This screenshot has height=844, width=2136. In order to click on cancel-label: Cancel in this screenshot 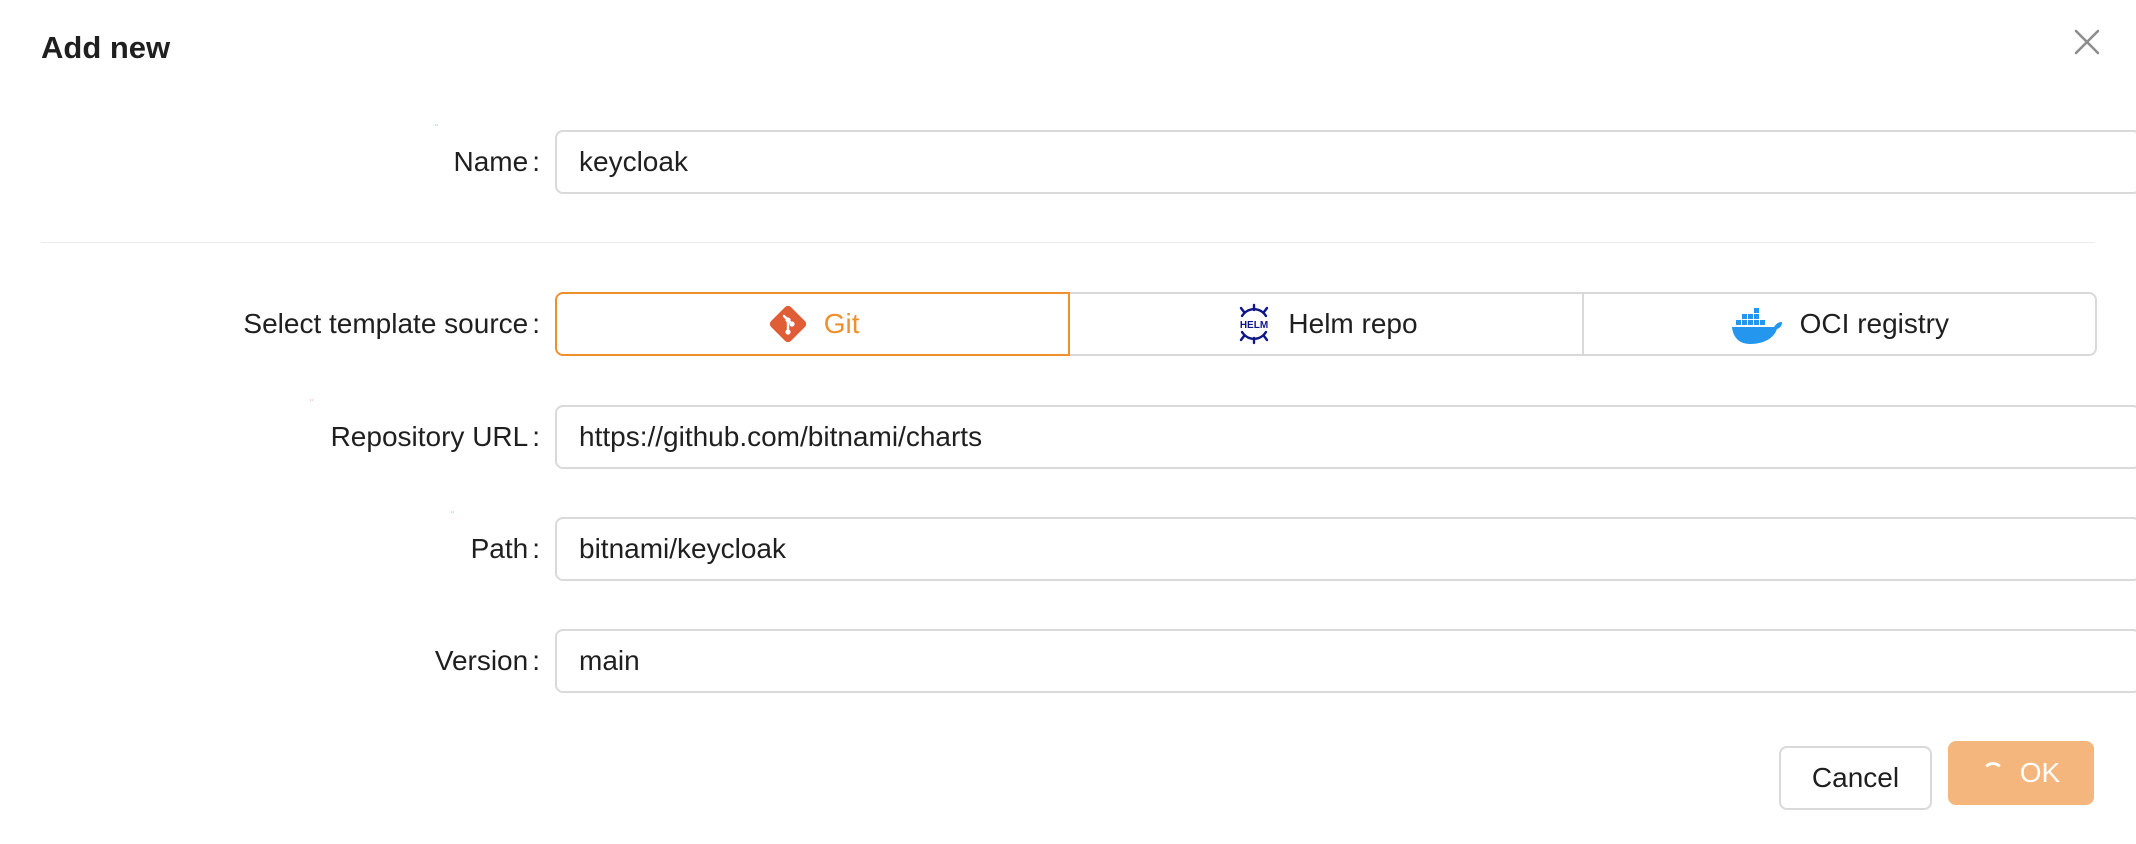, I will do `click(1855, 777)`.